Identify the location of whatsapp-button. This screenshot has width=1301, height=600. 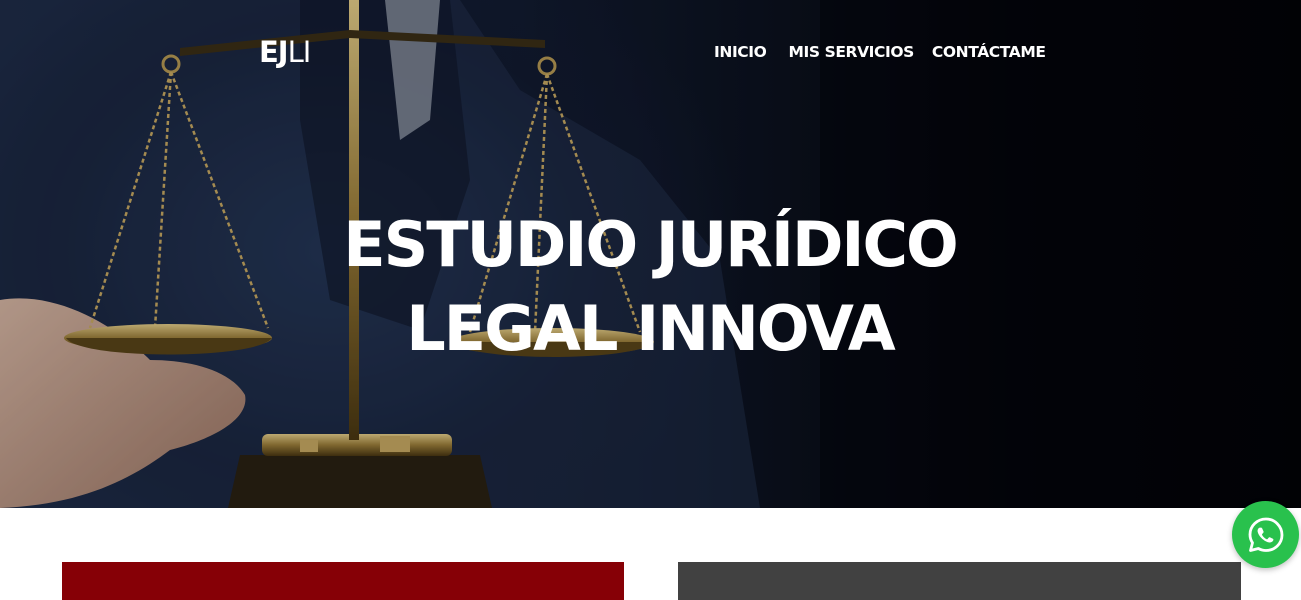
(1265, 534).